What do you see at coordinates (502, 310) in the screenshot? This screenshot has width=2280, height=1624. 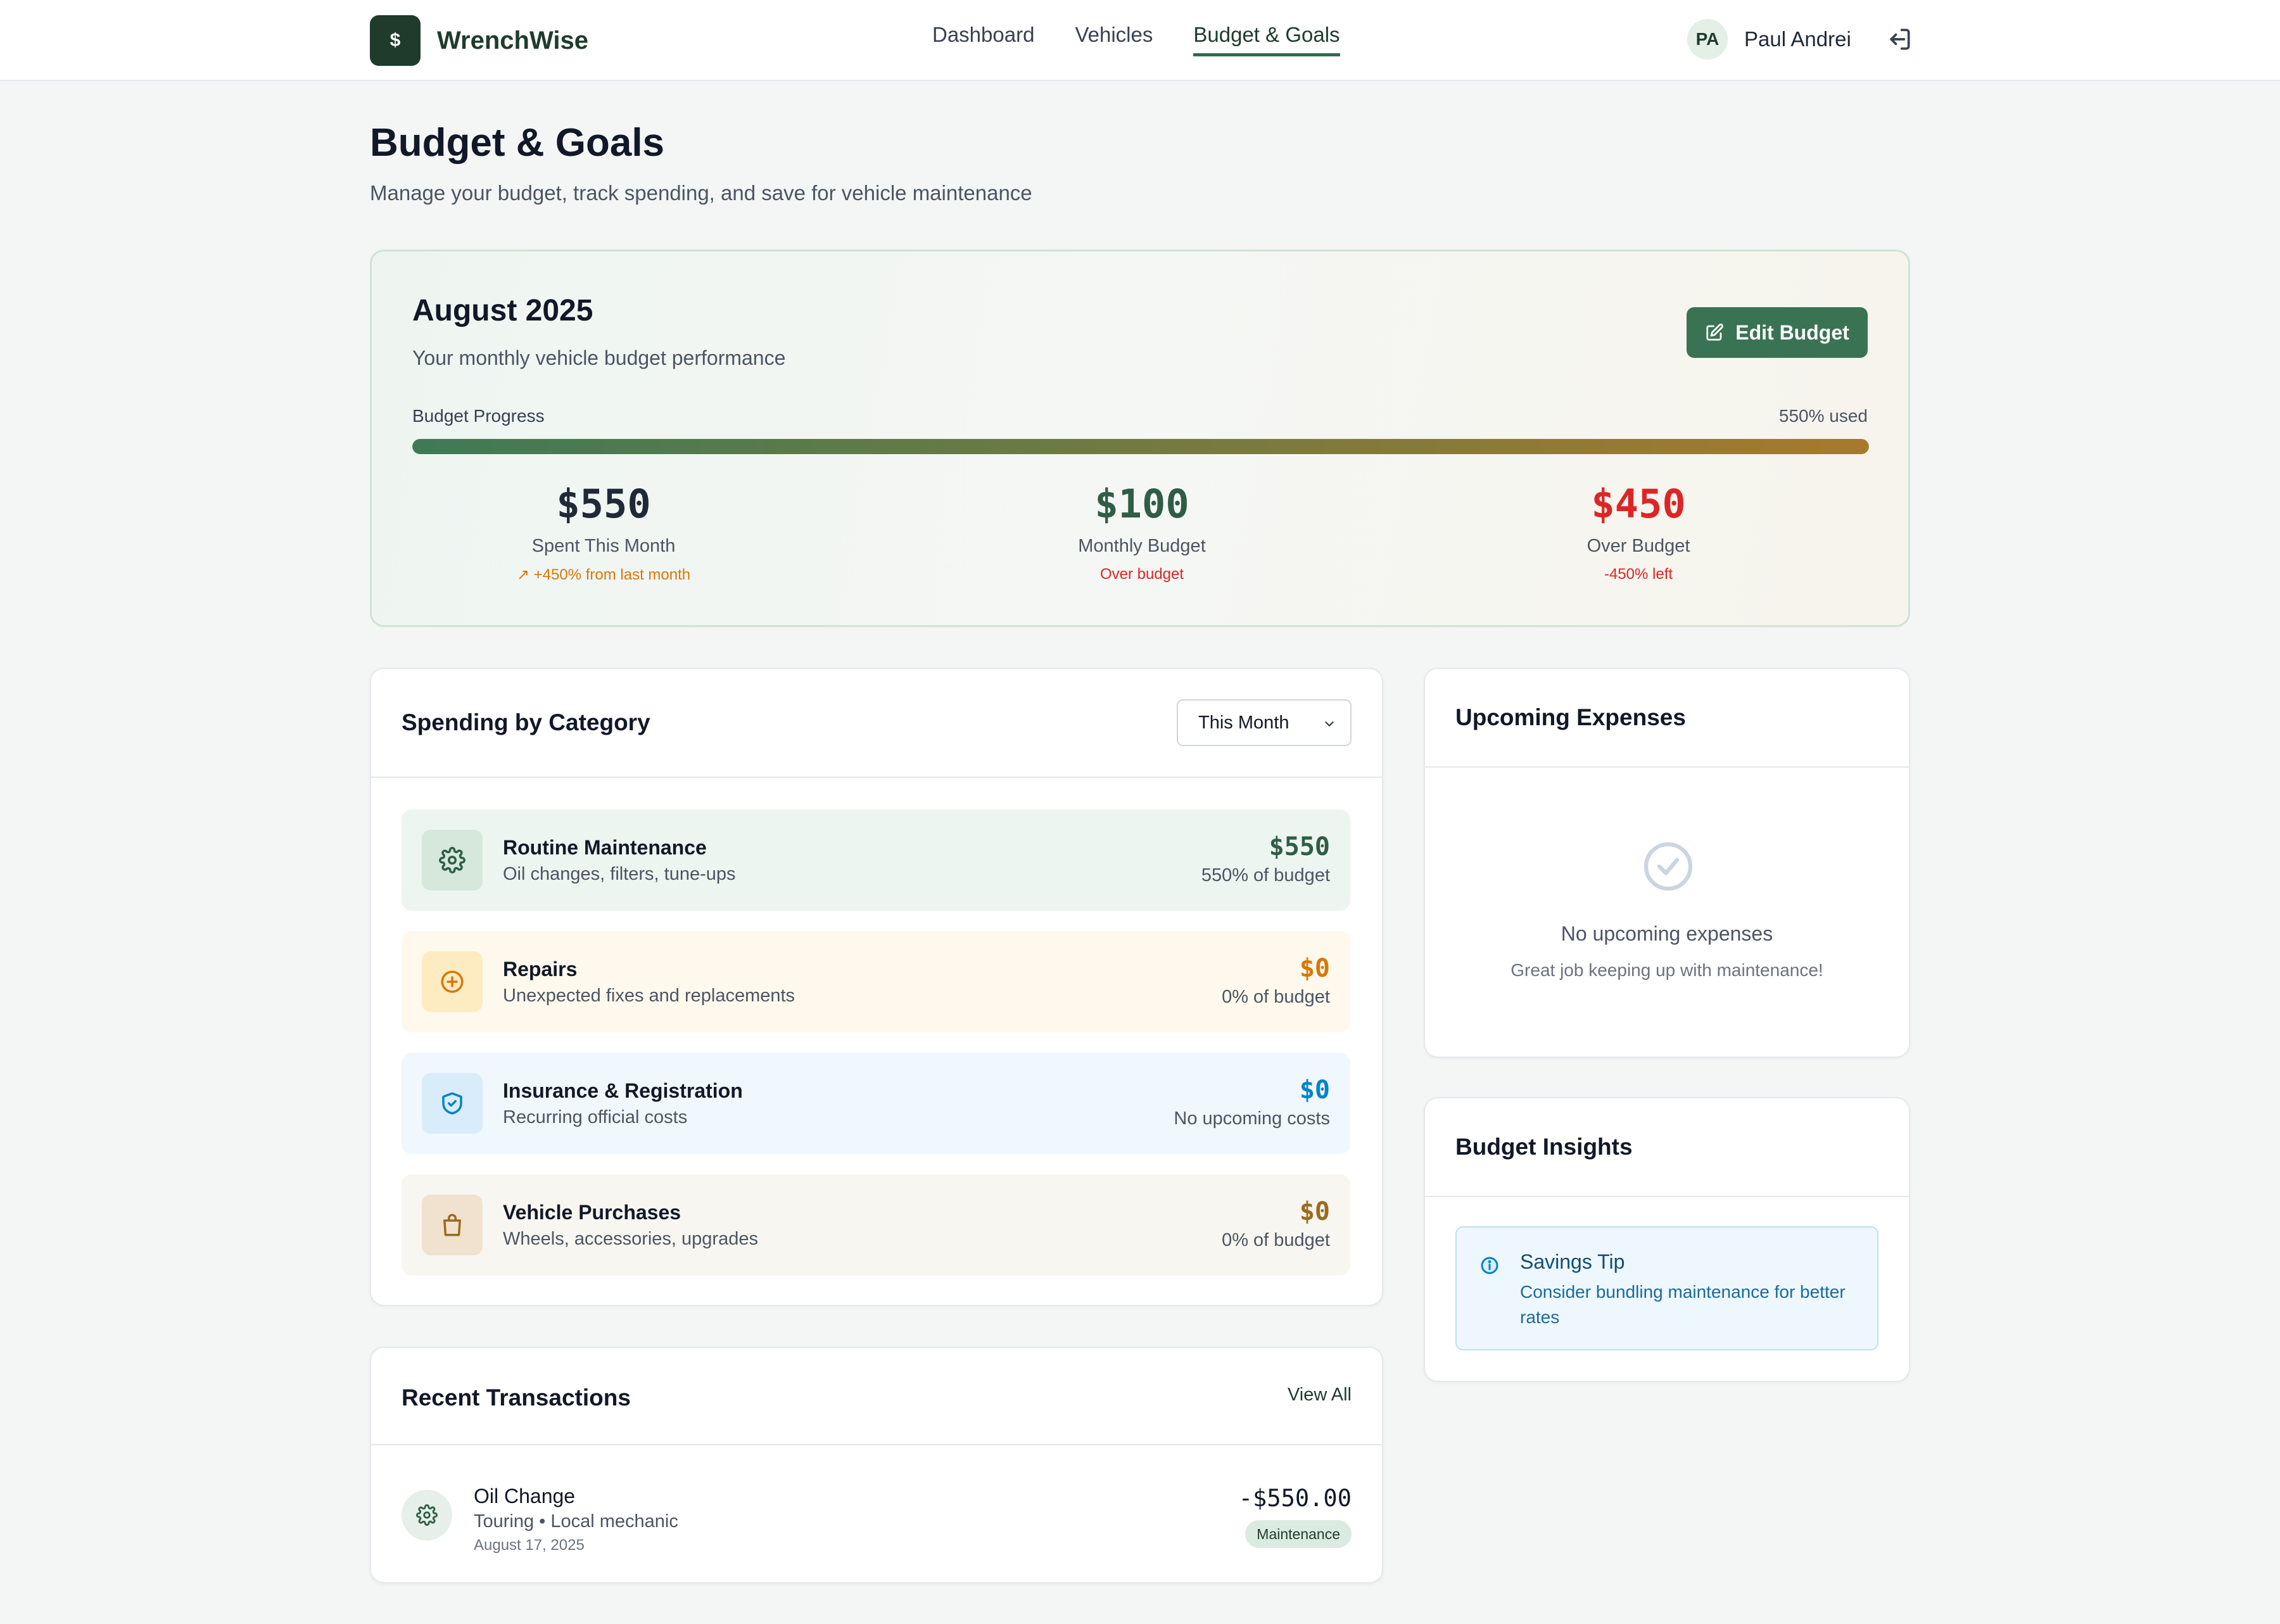 I see `budget-month: August 2025` at bounding box center [502, 310].